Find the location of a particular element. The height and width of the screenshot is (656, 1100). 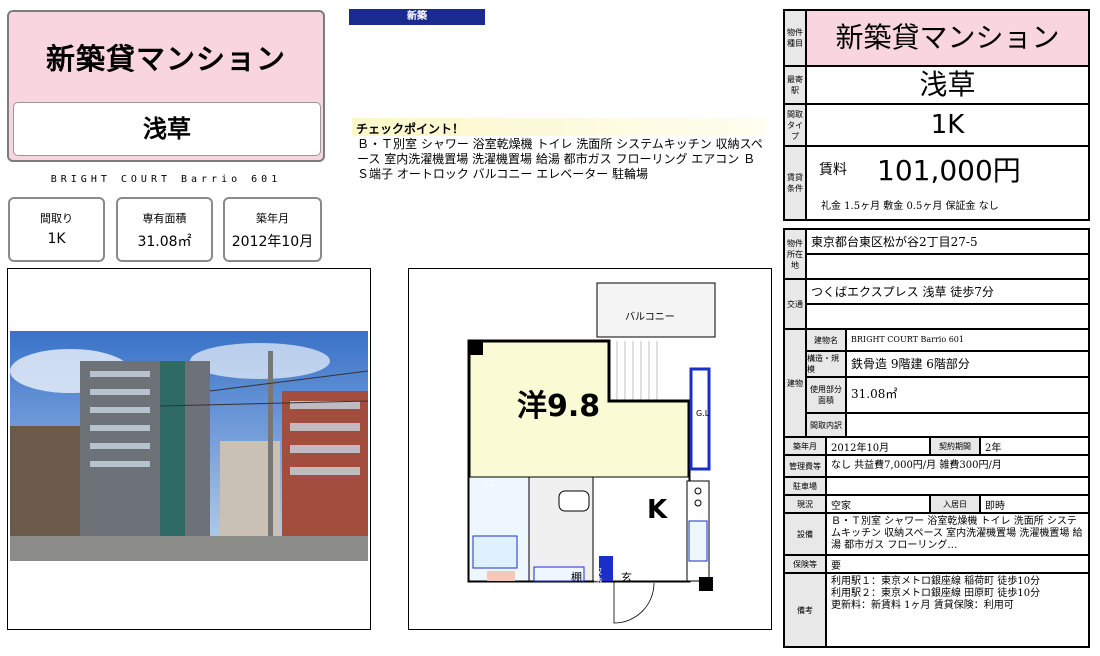

stat-label: 築年月 is located at coordinates (272, 218).